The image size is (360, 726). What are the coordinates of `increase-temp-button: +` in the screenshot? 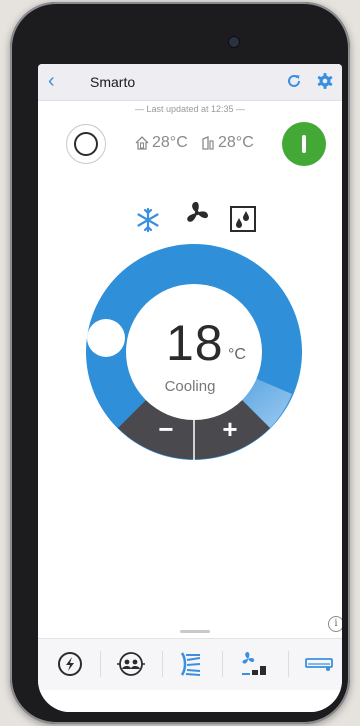 It's located at (230, 429).